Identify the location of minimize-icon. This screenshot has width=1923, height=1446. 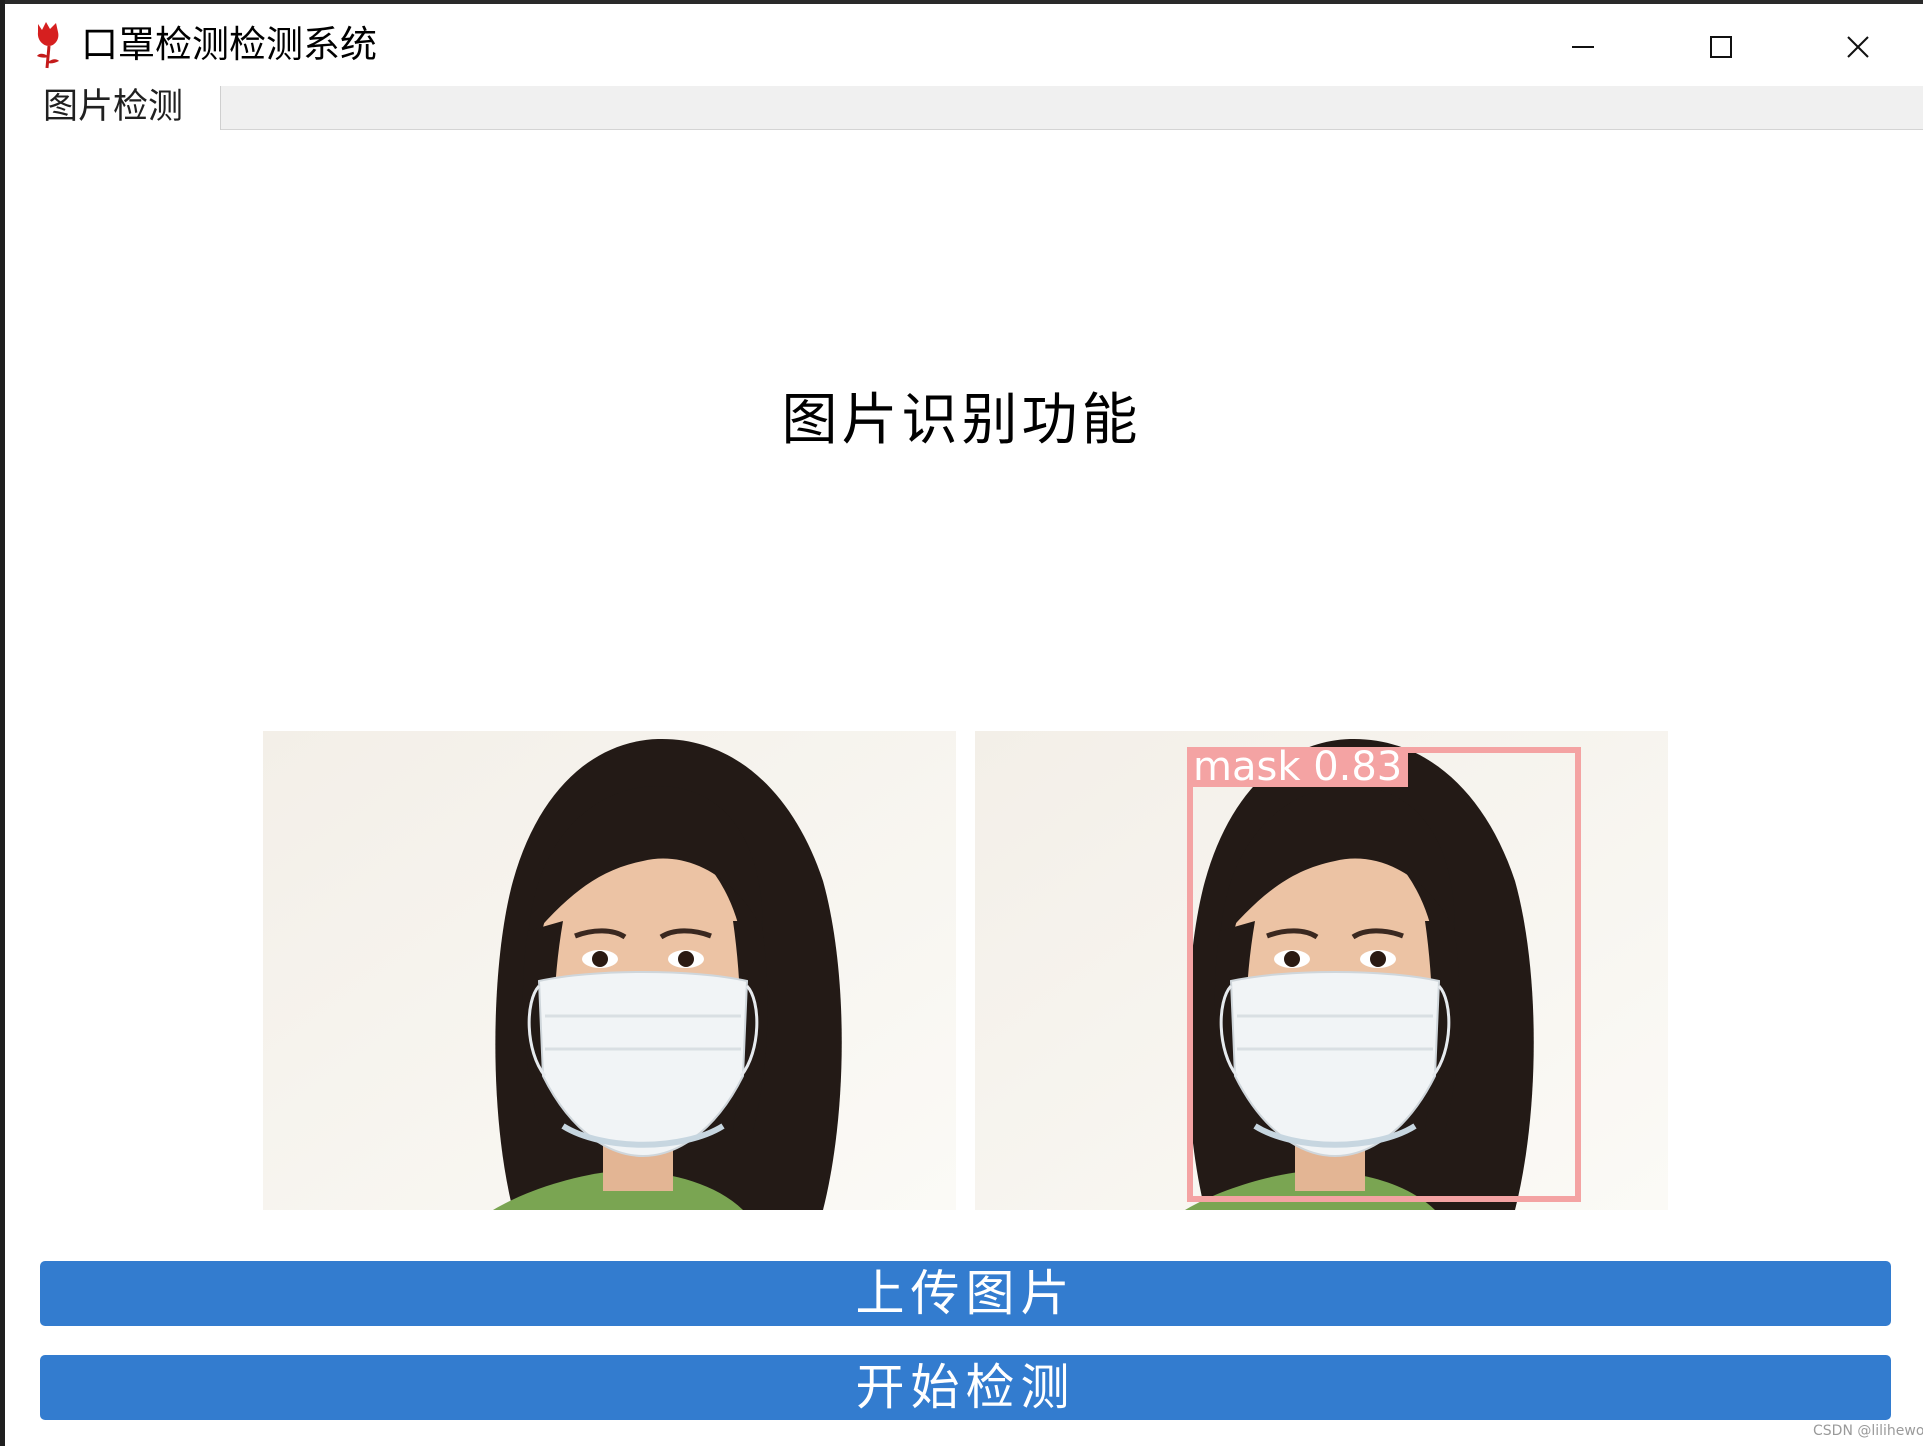
(1583, 47).